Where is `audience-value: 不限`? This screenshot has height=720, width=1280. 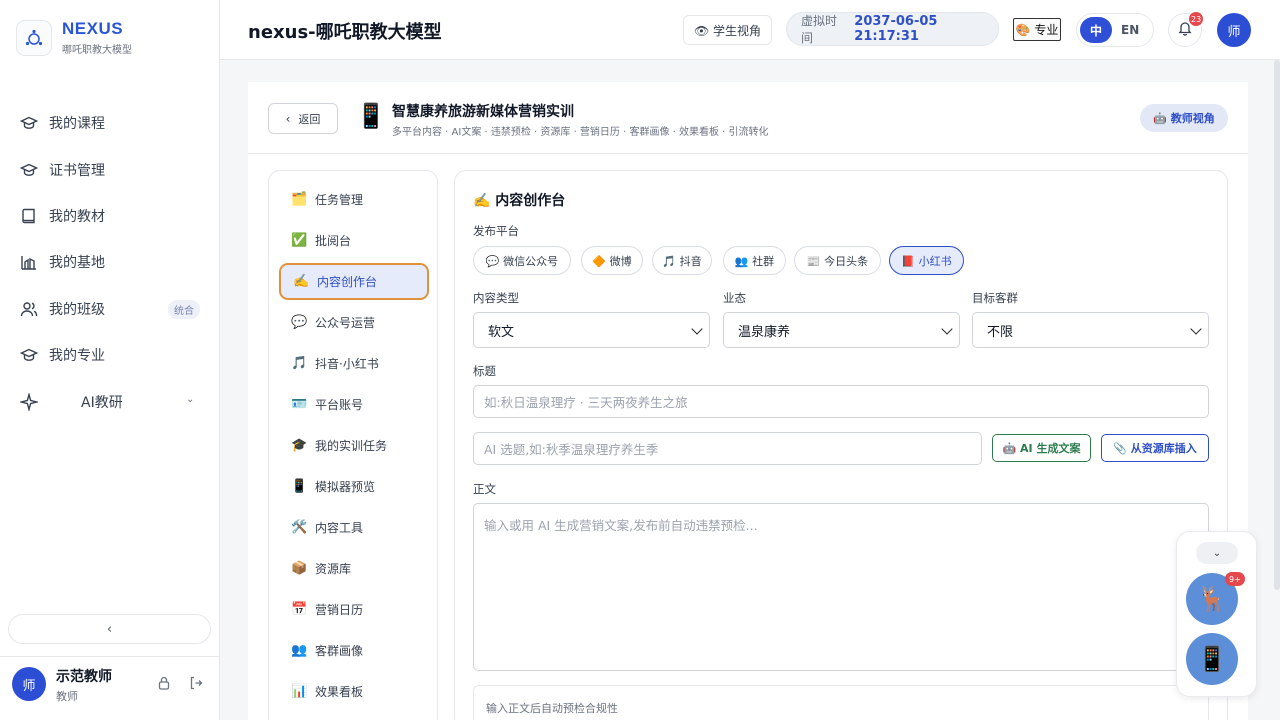 audience-value: 不限 is located at coordinates (1000, 332).